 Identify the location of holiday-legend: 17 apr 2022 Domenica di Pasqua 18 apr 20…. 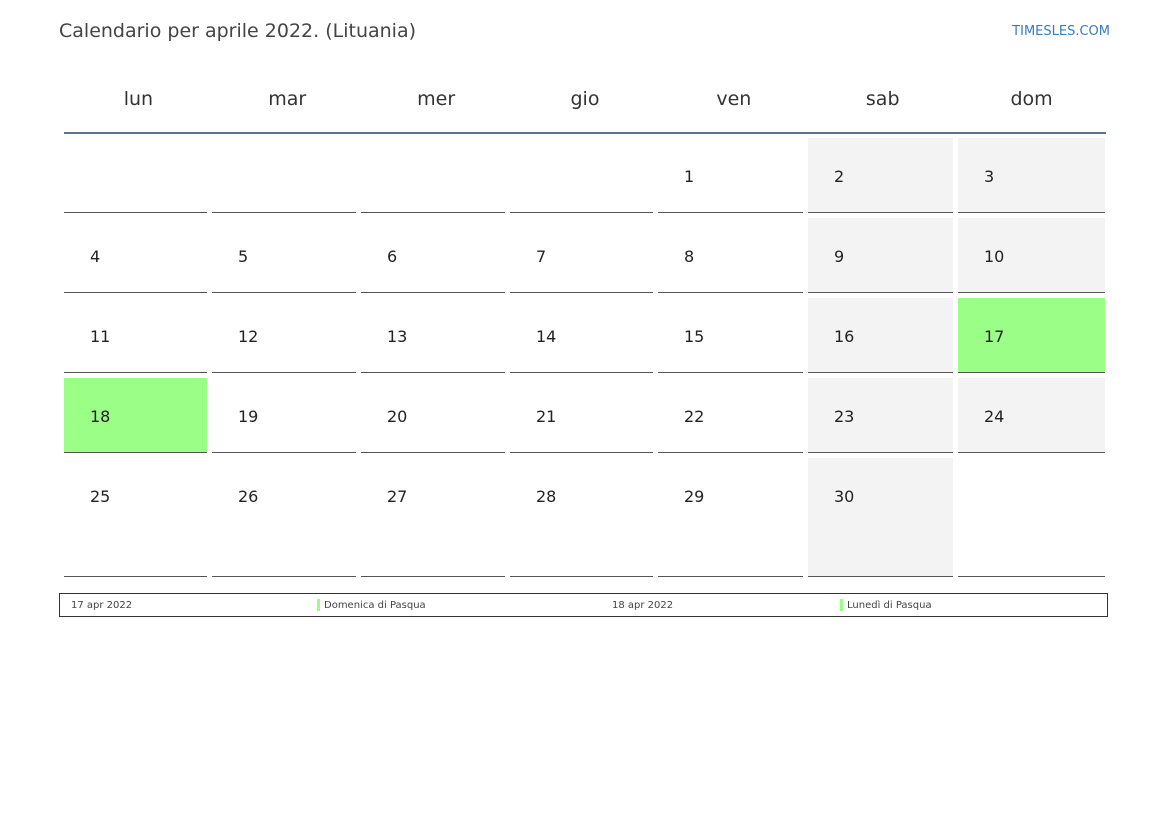
(583, 605).